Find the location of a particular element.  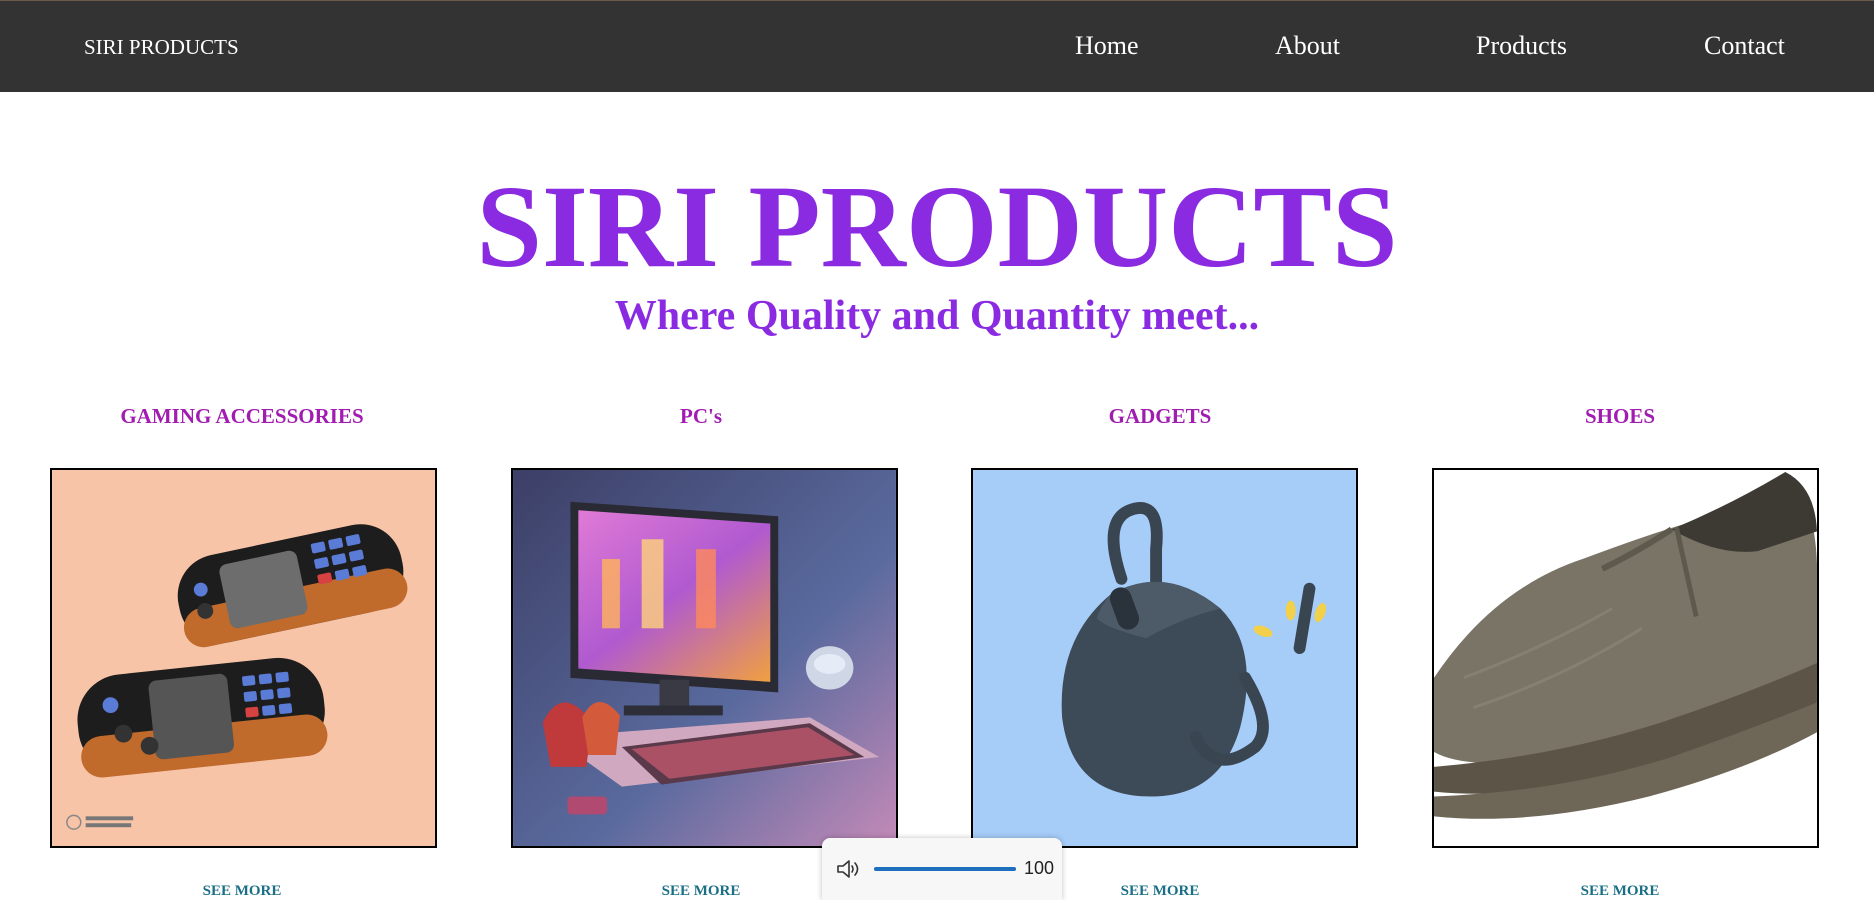

volume-slider-fill is located at coordinates (945, 869).